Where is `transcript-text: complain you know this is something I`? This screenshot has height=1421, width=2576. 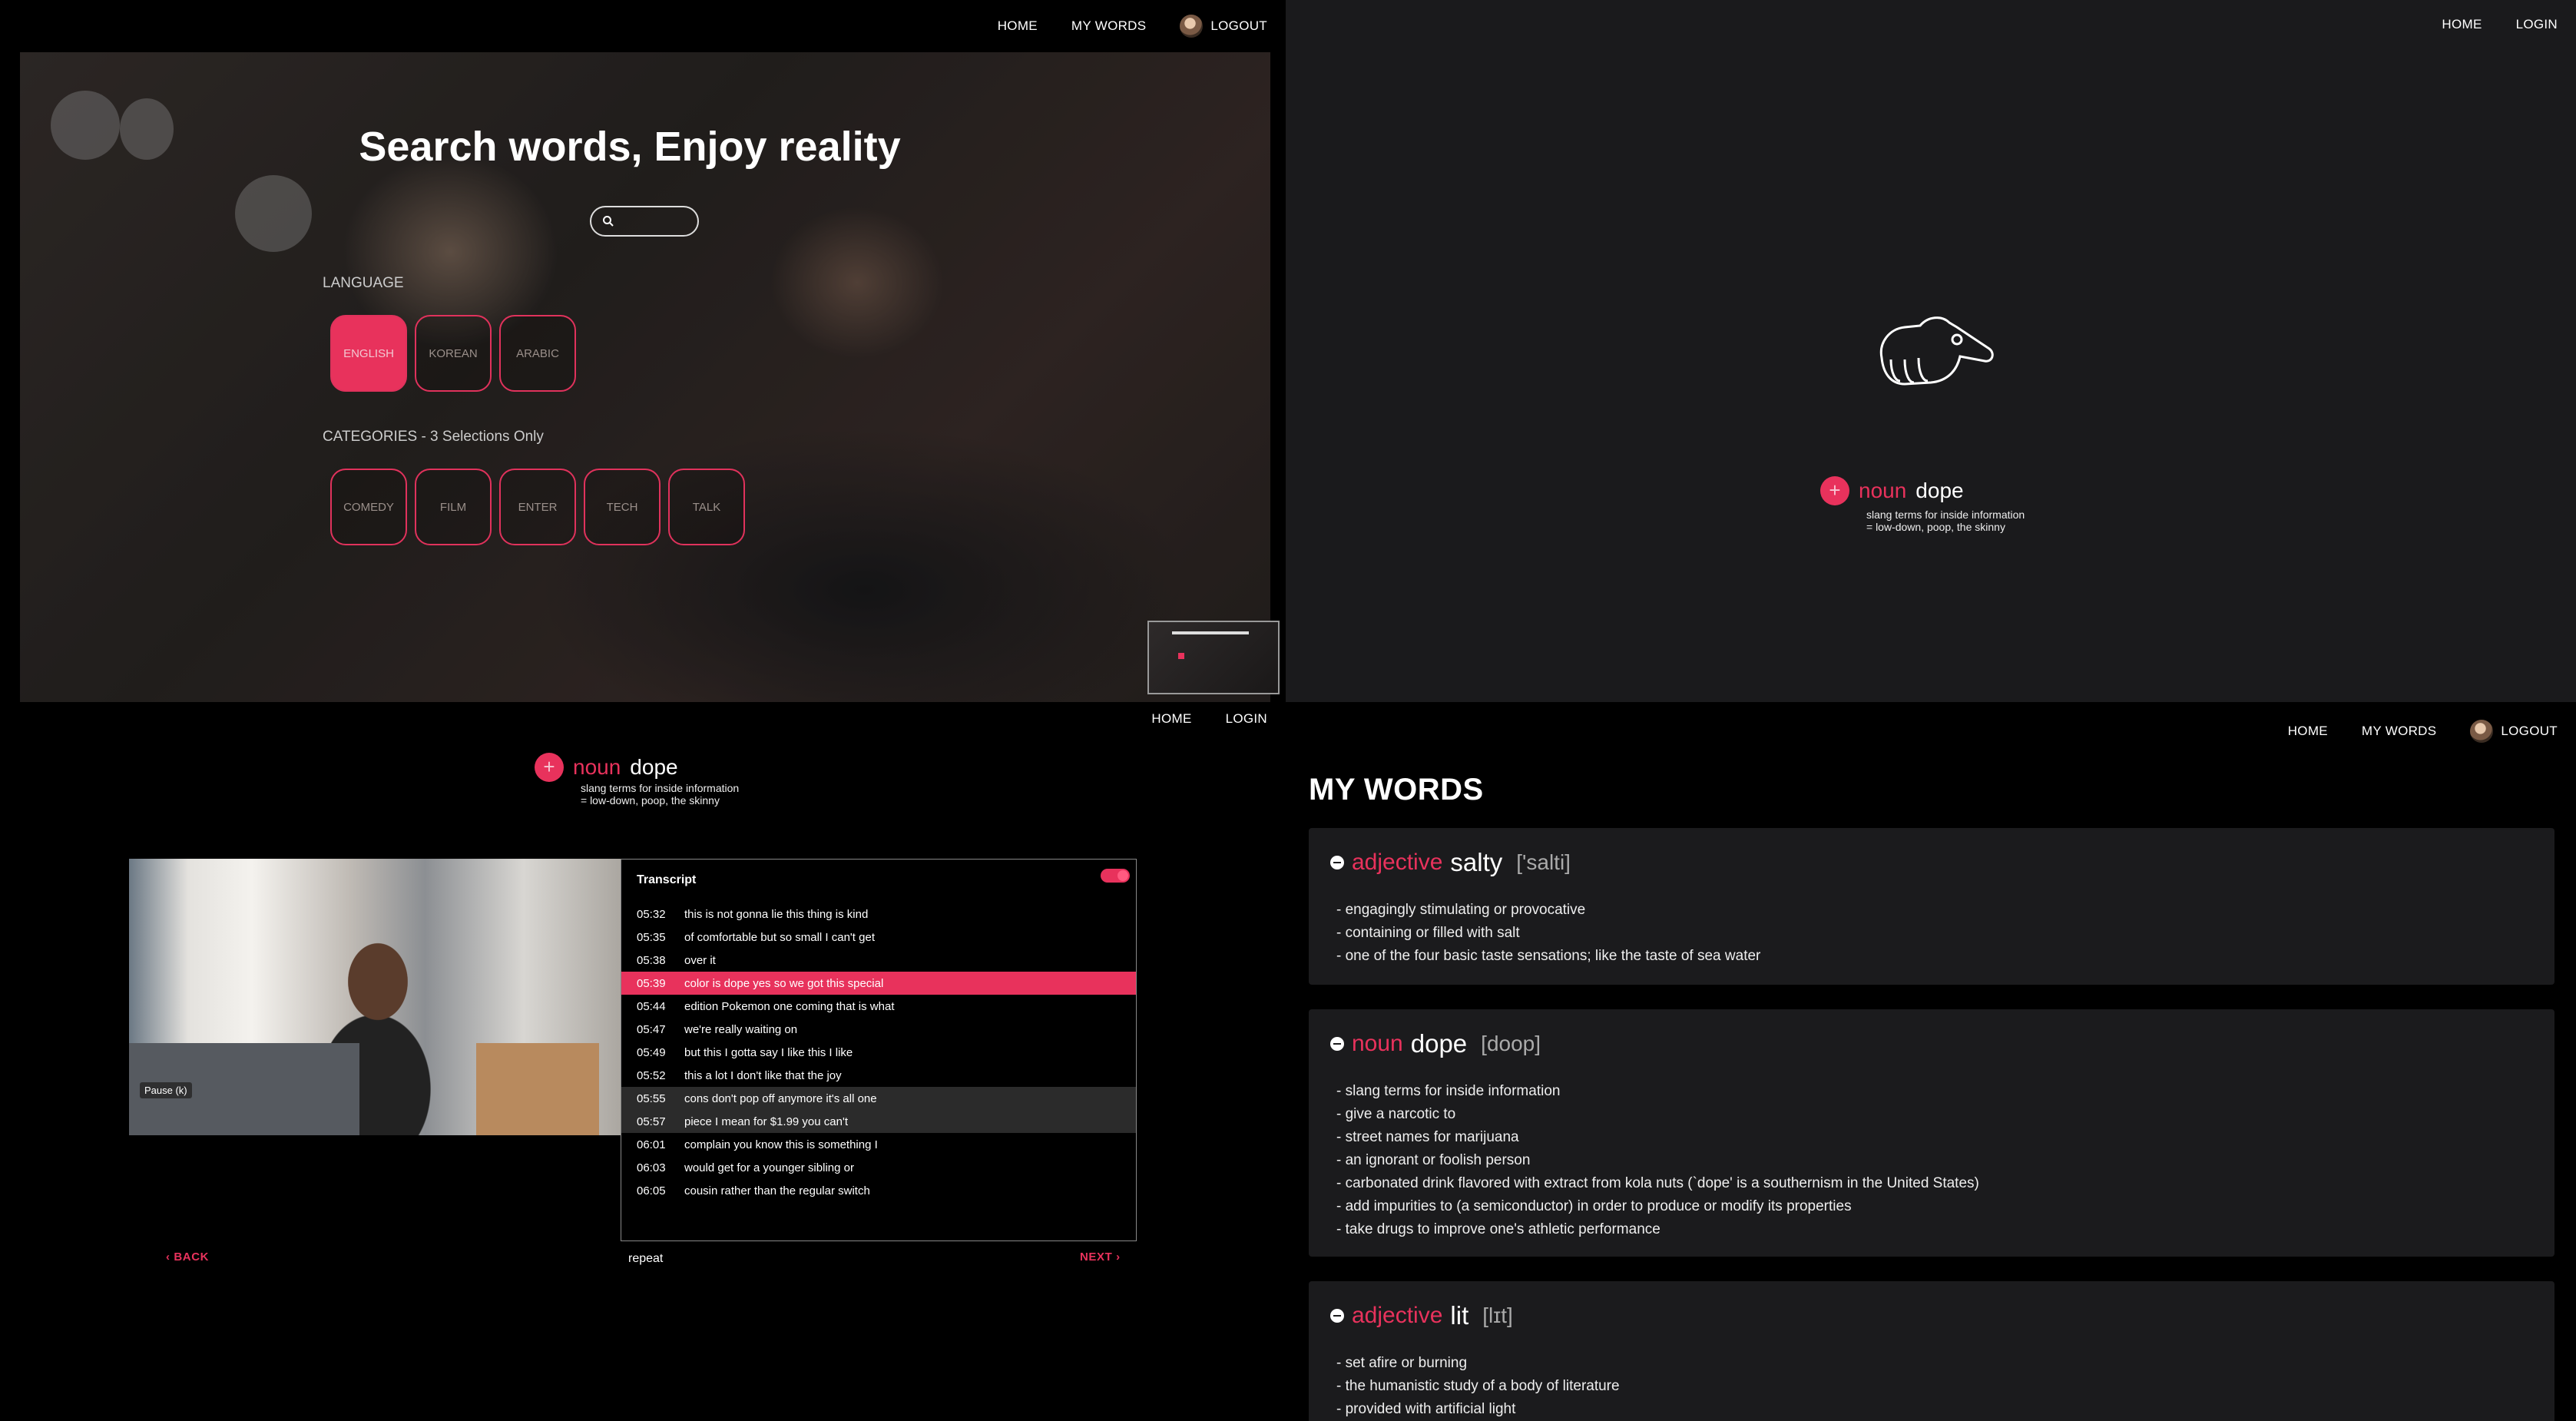 transcript-text: complain you know this is something I is located at coordinates (781, 1145).